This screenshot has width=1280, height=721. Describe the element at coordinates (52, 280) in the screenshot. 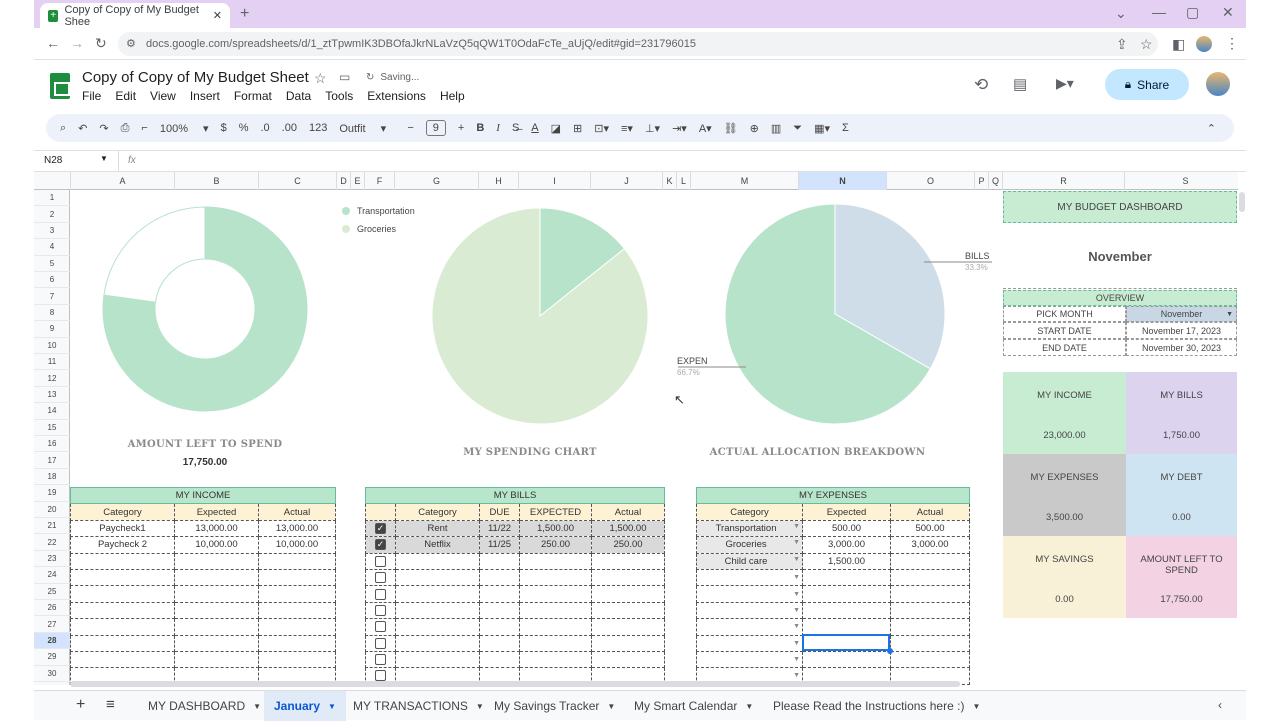

I see `row-header-6: 6` at that location.